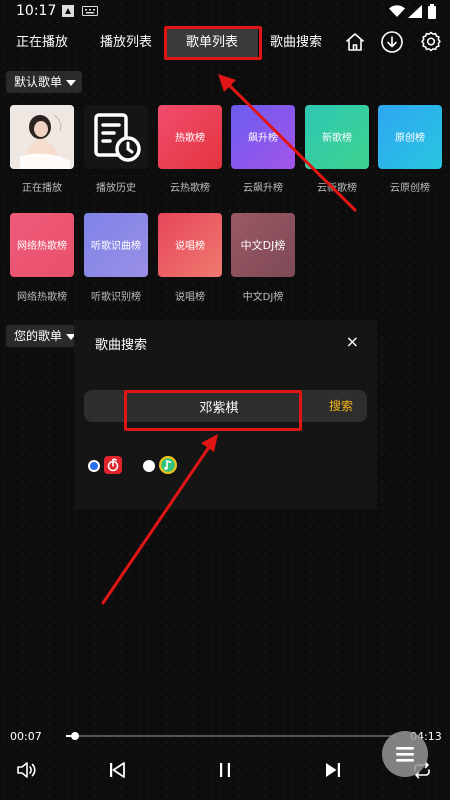 This screenshot has width=450, height=800. What do you see at coordinates (292, 147) in the screenshot?
I see `arrow-to-tab` at bounding box center [292, 147].